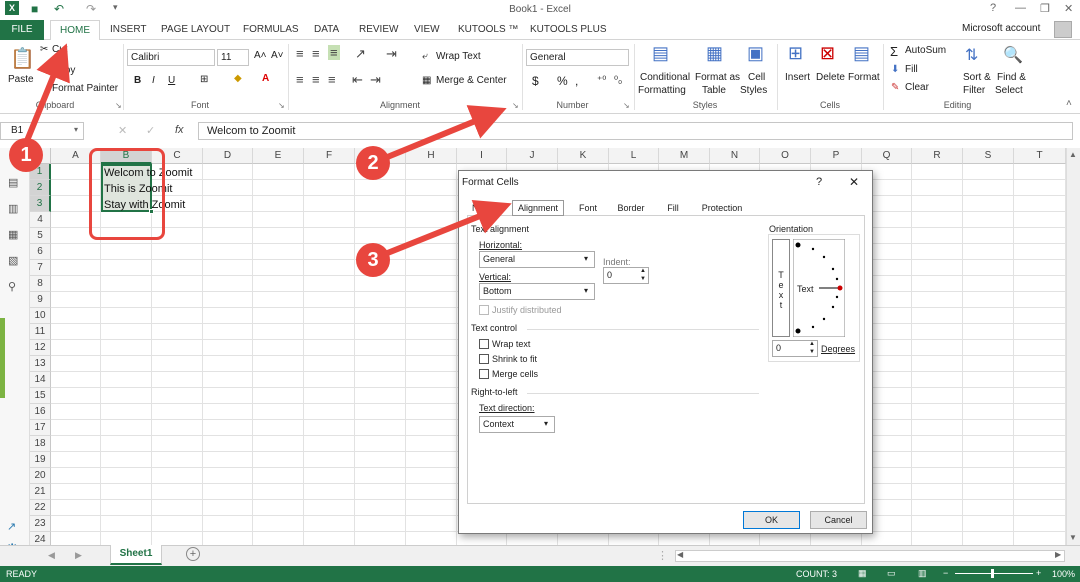 The width and height of the screenshot is (1080, 582). What do you see at coordinates (373, 260) in the screenshot?
I see `annotation-badge-3: 3` at bounding box center [373, 260].